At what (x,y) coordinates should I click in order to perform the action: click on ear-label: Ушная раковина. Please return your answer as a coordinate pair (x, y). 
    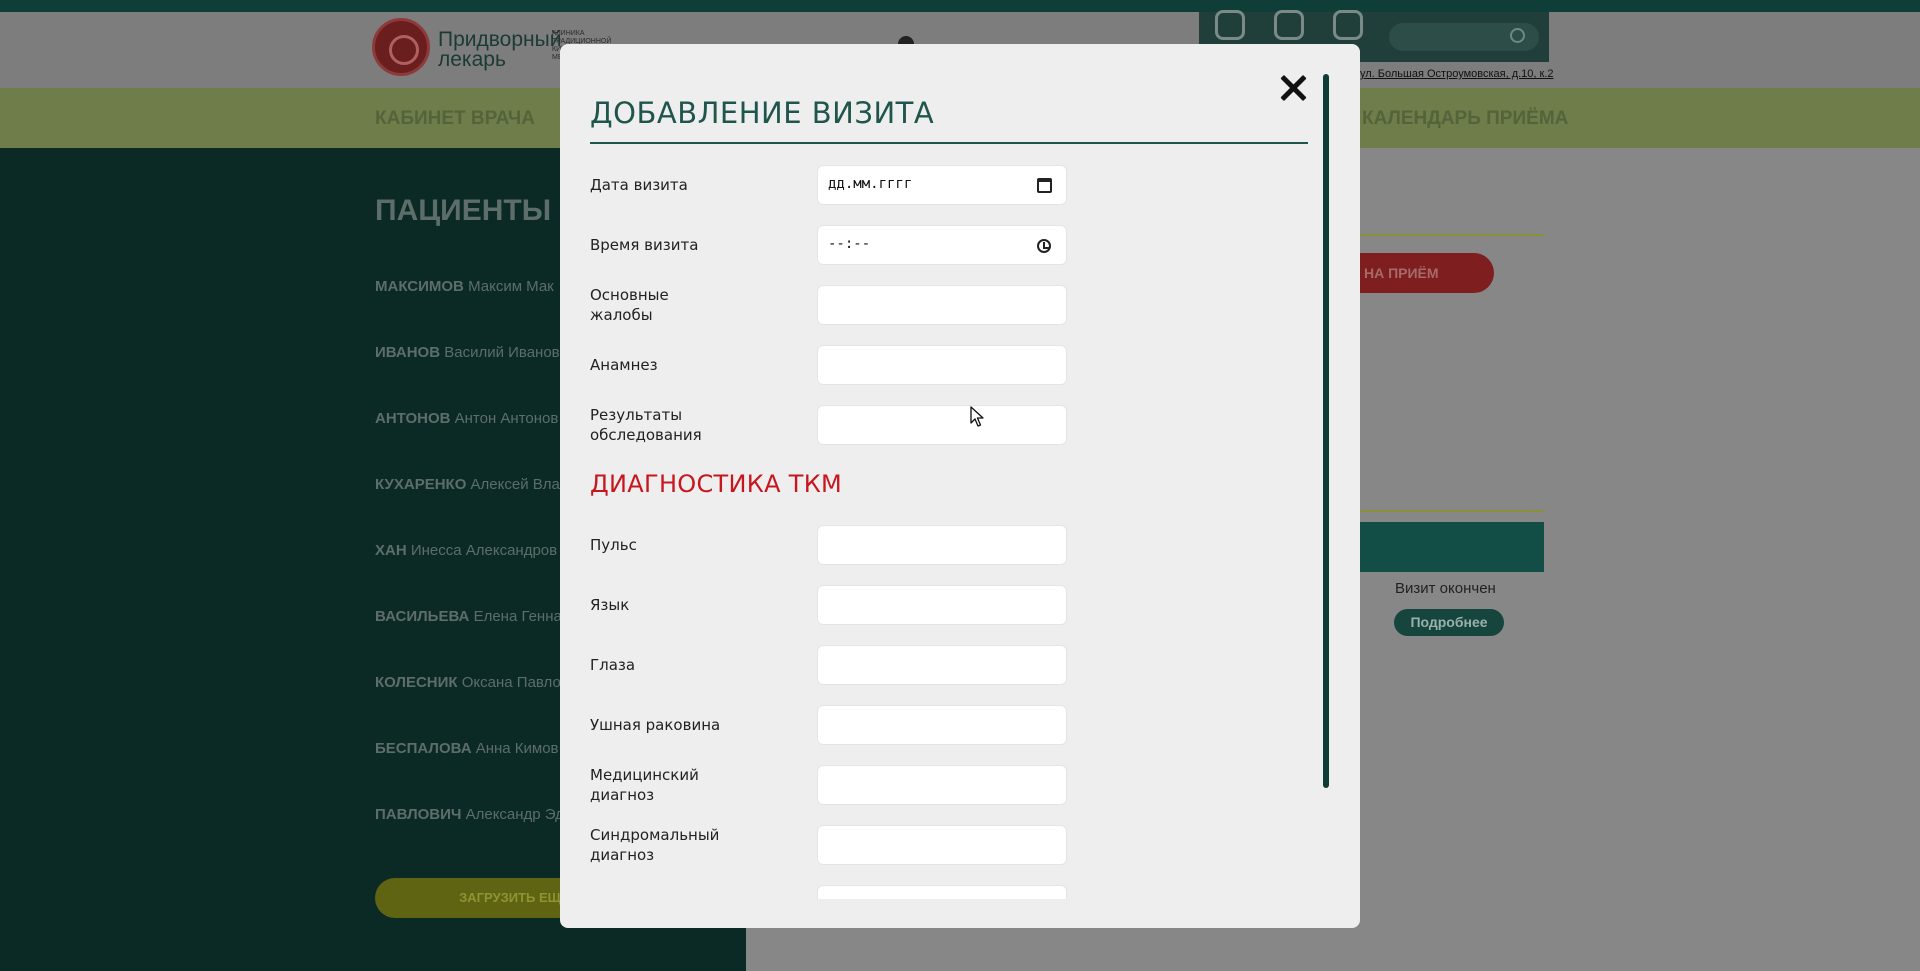
    Looking at the image, I should click on (655, 725).